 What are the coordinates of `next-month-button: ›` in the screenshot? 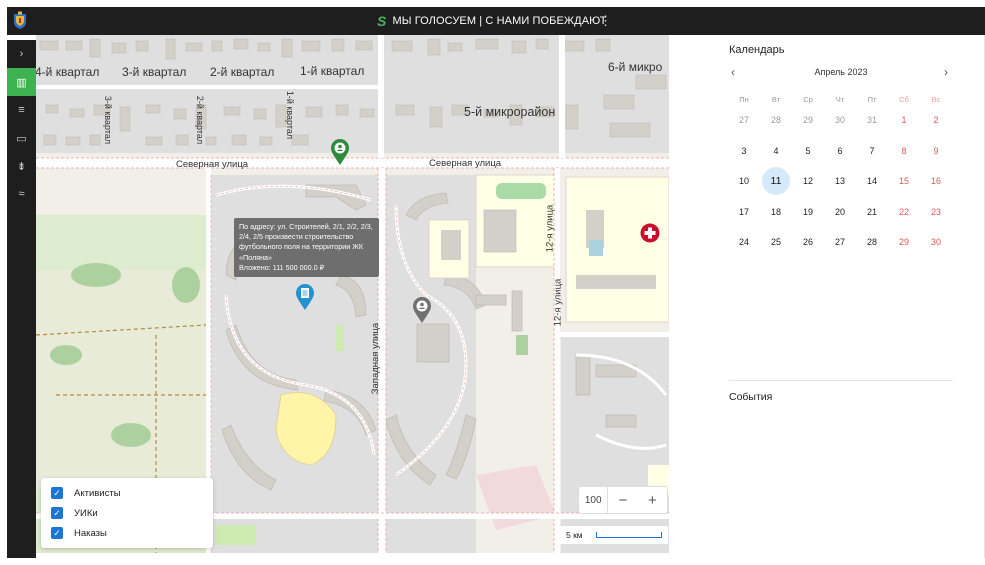 It's located at (946, 72).